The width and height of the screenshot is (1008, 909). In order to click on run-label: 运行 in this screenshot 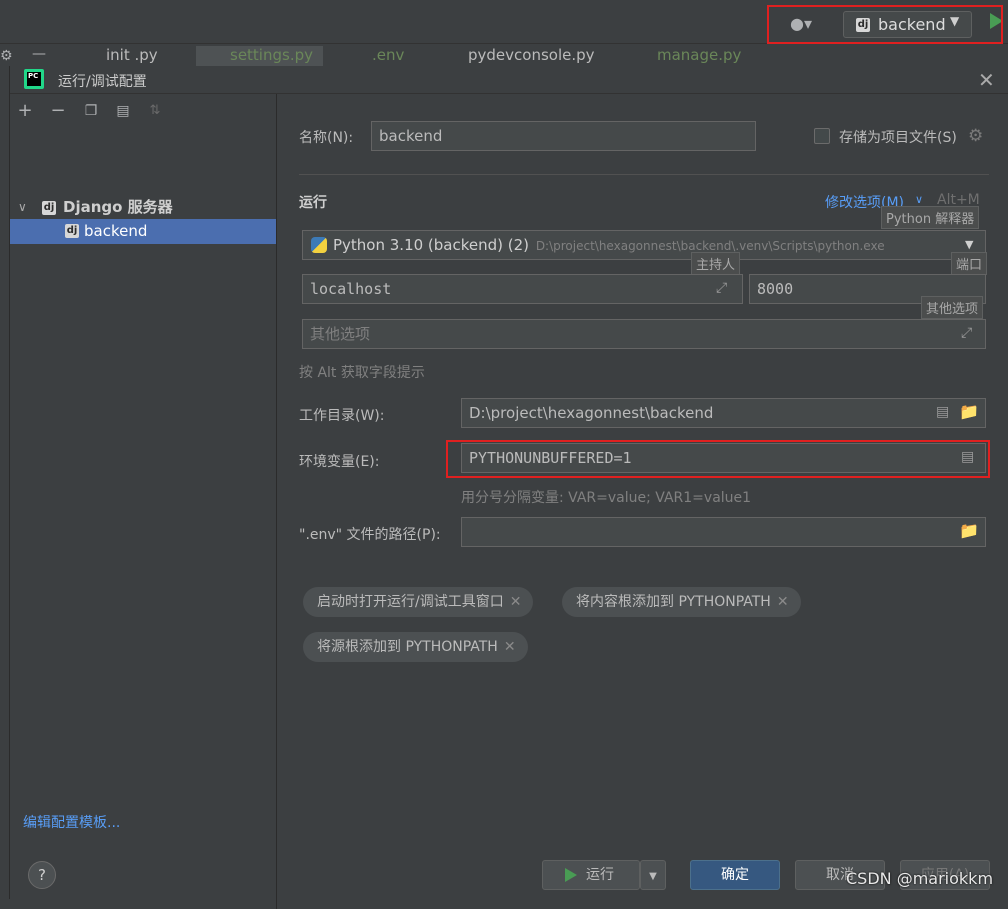, I will do `click(600, 875)`.